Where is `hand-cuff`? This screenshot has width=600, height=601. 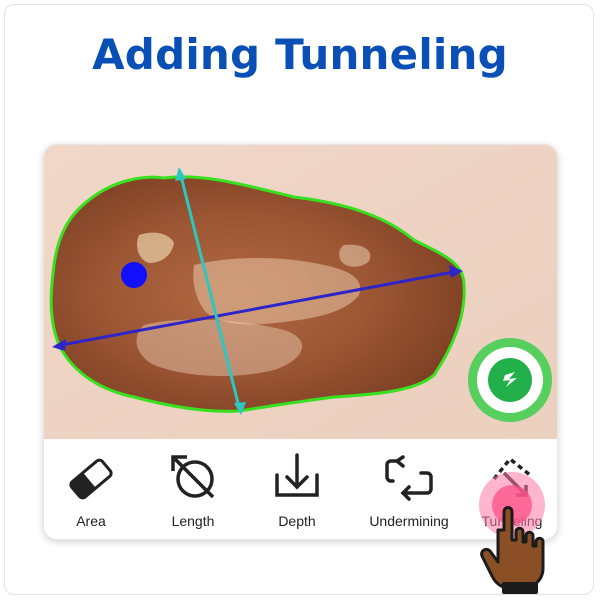
hand-cuff is located at coordinates (520, 588).